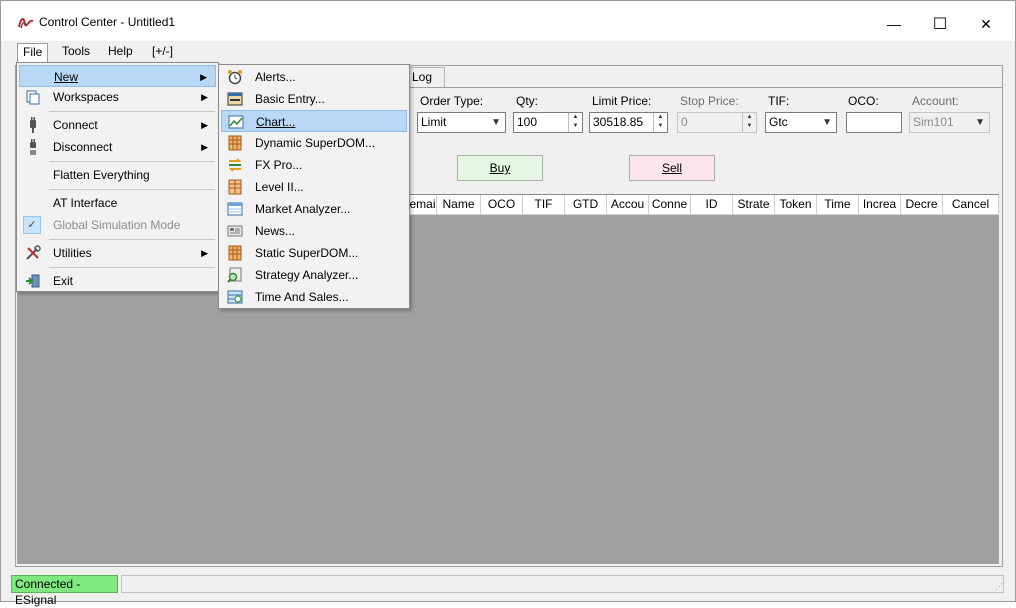 The image size is (1016, 608). I want to click on column-header: OCO, so click(502, 205).